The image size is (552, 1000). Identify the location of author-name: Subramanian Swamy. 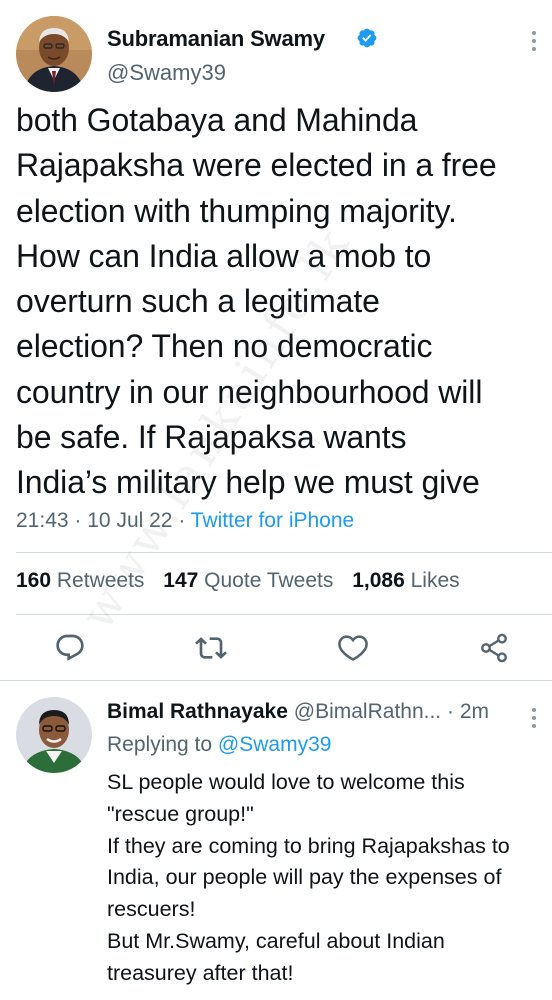
(216, 39).